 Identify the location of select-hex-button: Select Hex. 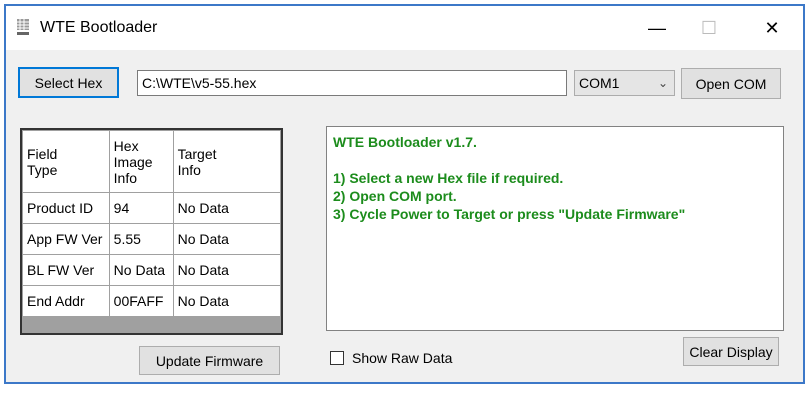
(68, 82).